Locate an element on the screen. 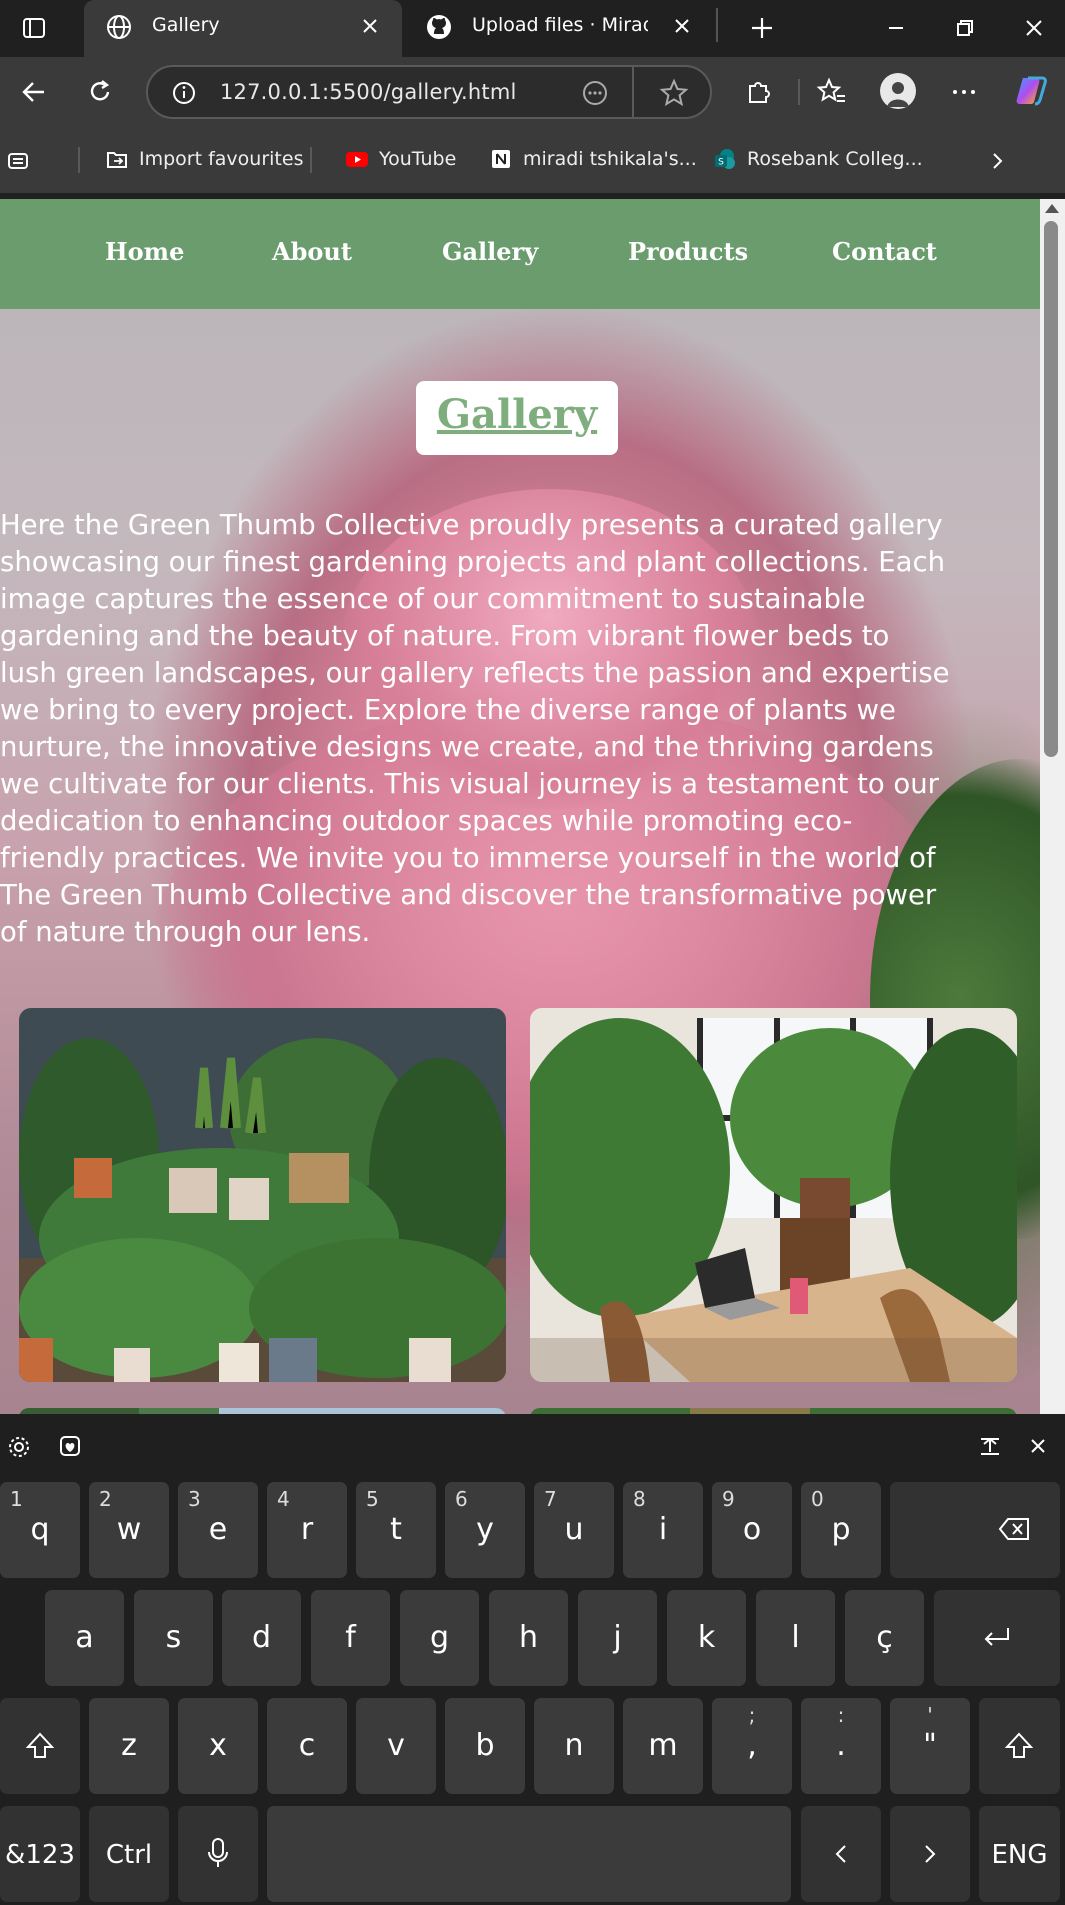  back-icon is located at coordinates (34, 92).